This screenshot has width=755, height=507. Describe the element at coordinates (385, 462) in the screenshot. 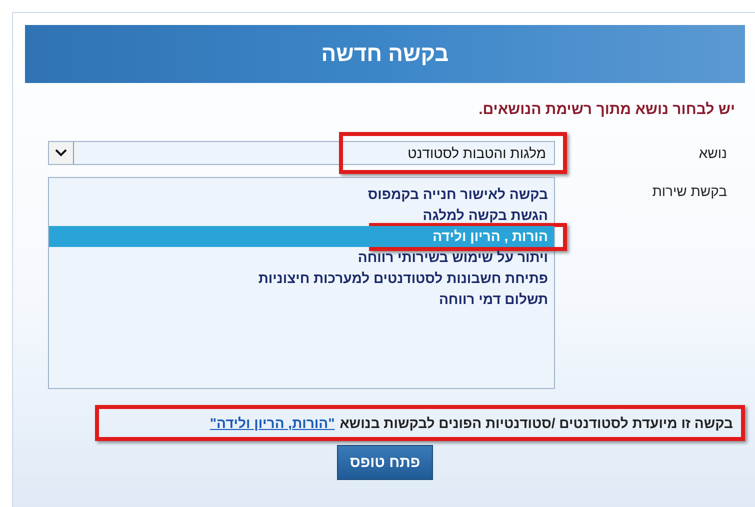

I see `open-form-button: פתח טופס` at that location.